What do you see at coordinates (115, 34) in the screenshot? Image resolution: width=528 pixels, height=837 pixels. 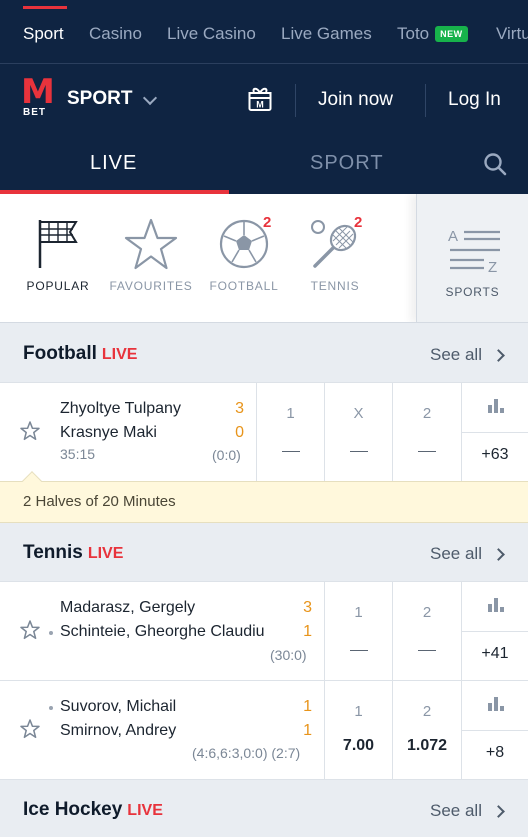 I see `tab-casino: Casino` at bounding box center [115, 34].